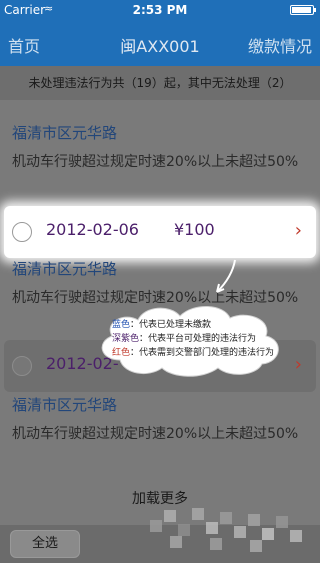 Image resolution: width=320 pixels, height=563 pixels. I want to click on violation-row-selected: 2012-02-06 ¥100 ›, so click(160, 232).